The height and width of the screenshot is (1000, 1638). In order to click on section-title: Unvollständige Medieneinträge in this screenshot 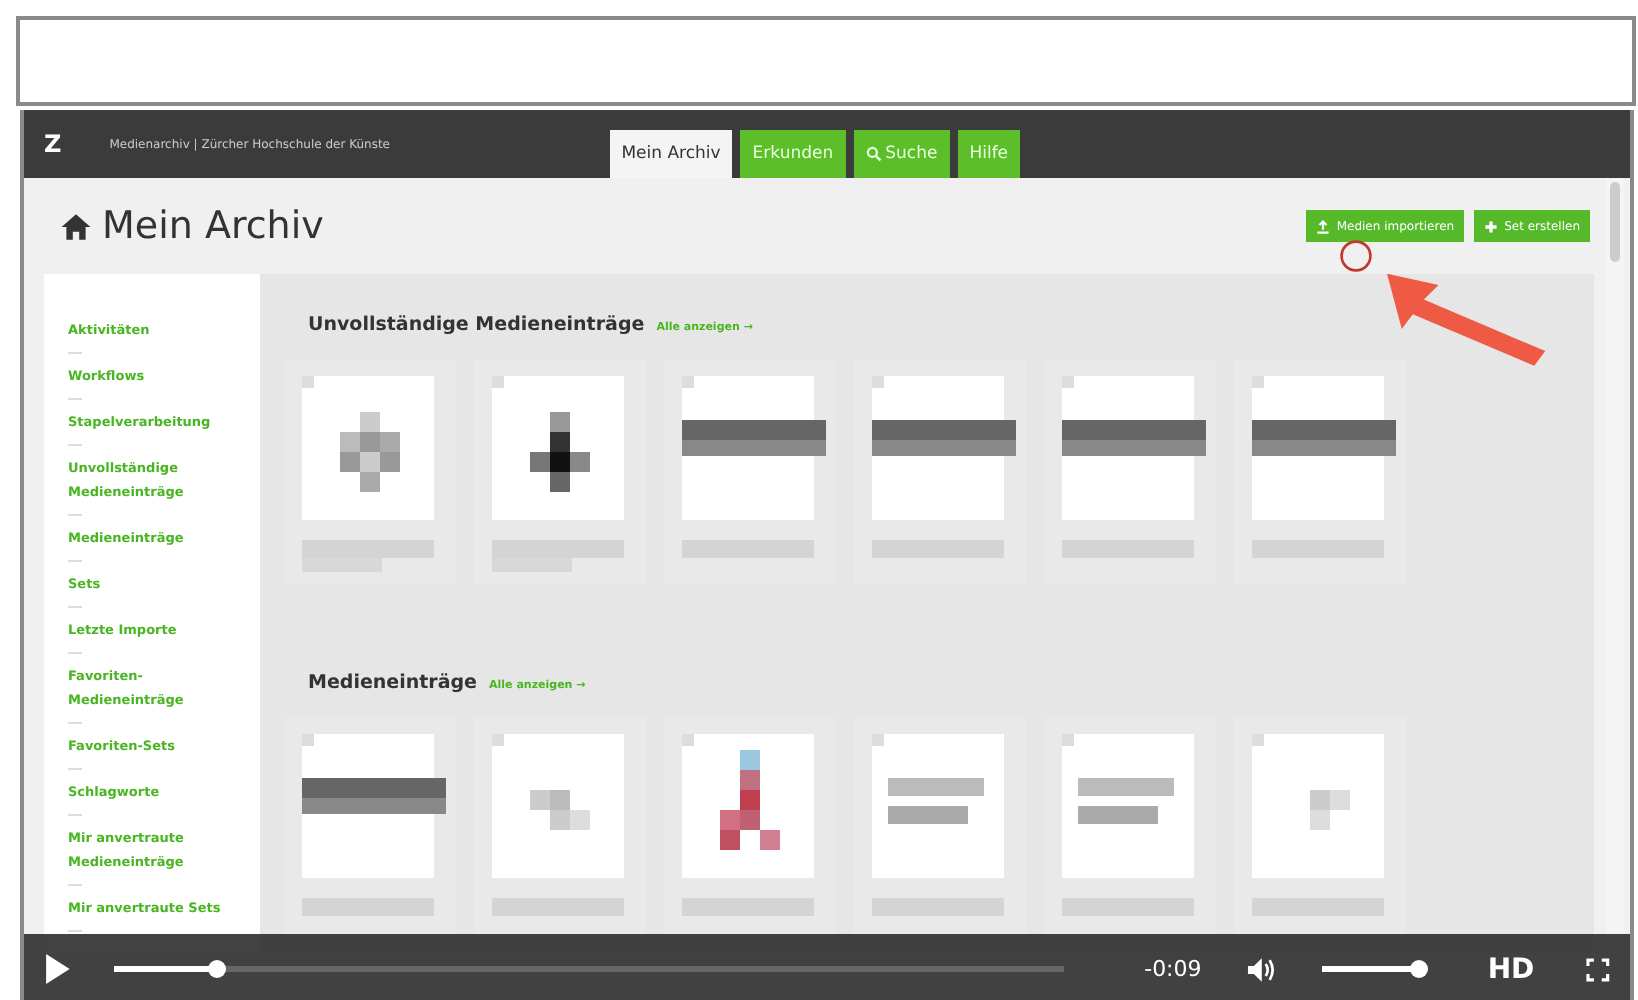, I will do `click(476, 325)`.